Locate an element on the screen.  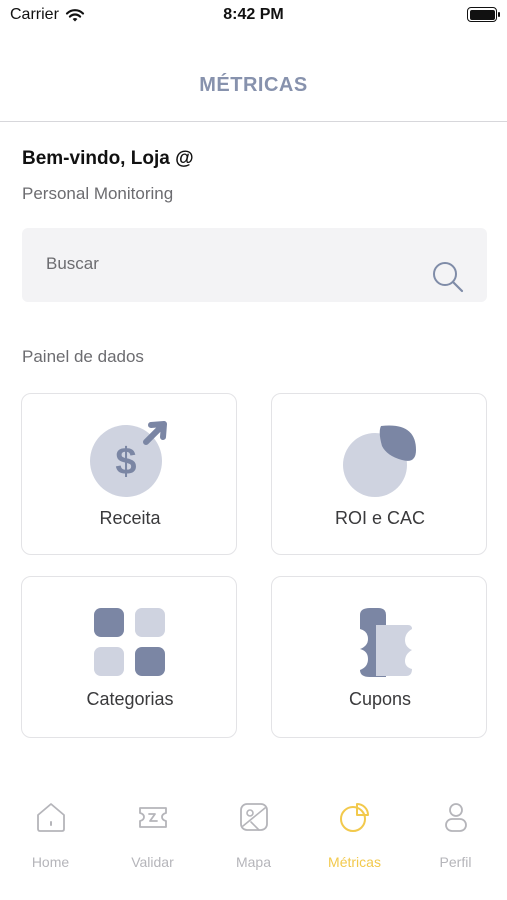
status-time: 8:42 PM is located at coordinates (253, 14).